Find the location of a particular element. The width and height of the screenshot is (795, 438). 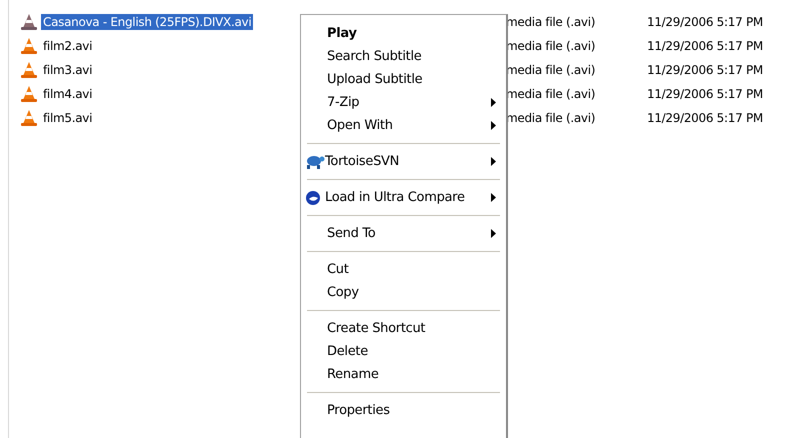

file-name: Casanova - English (25FPS).DIVX.avi is located at coordinates (147, 22).